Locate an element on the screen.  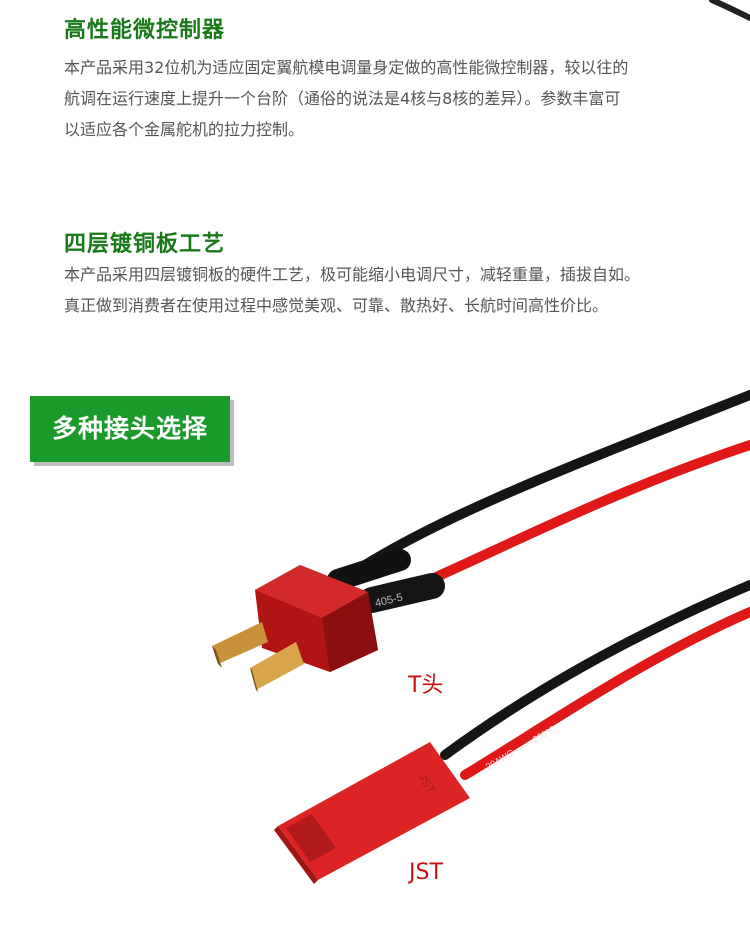
svg-text: 20AWG —— 200°C is located at coordinates (521, 747).